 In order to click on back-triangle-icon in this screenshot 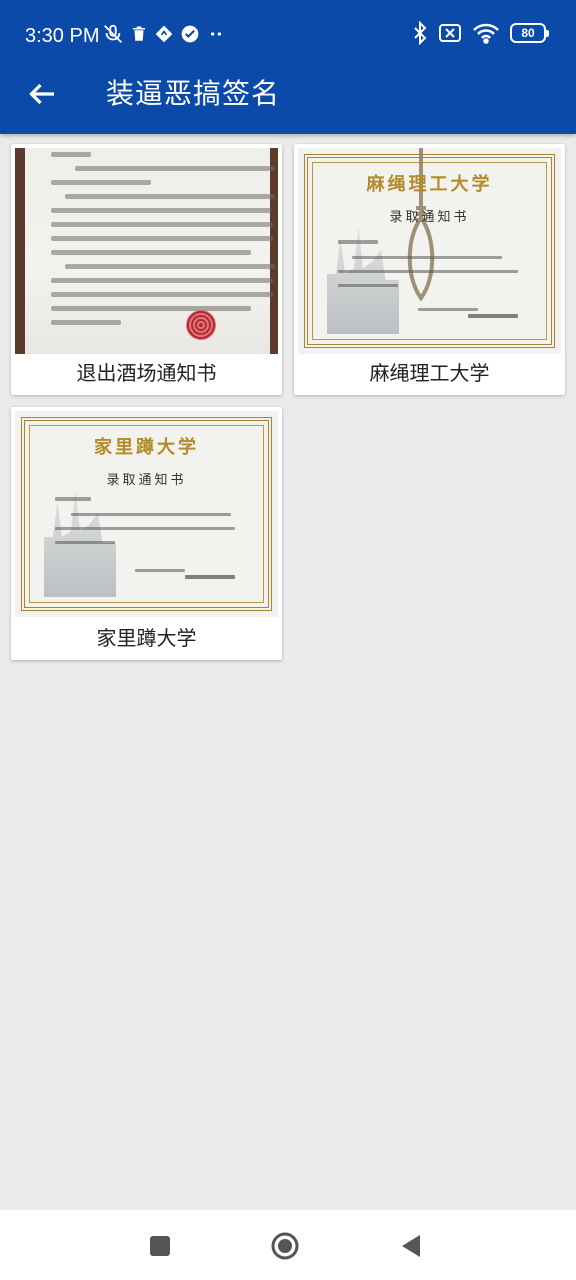, I will do `click(411, 1246)`.